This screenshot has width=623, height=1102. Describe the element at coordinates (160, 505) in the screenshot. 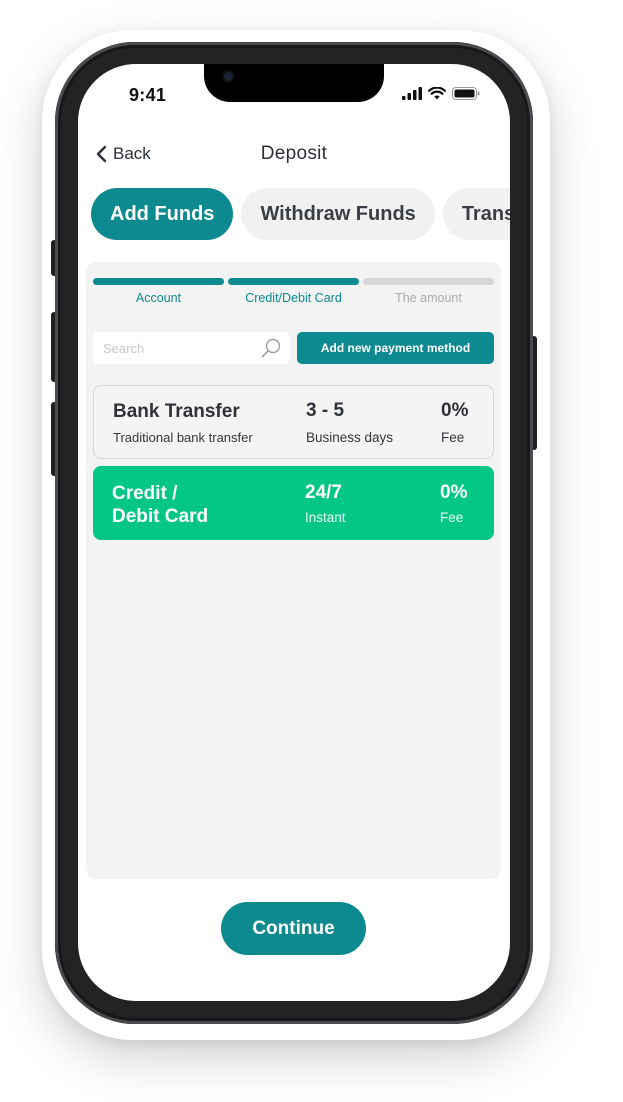

I see `method-name: Credit / Debit Card` at that location.